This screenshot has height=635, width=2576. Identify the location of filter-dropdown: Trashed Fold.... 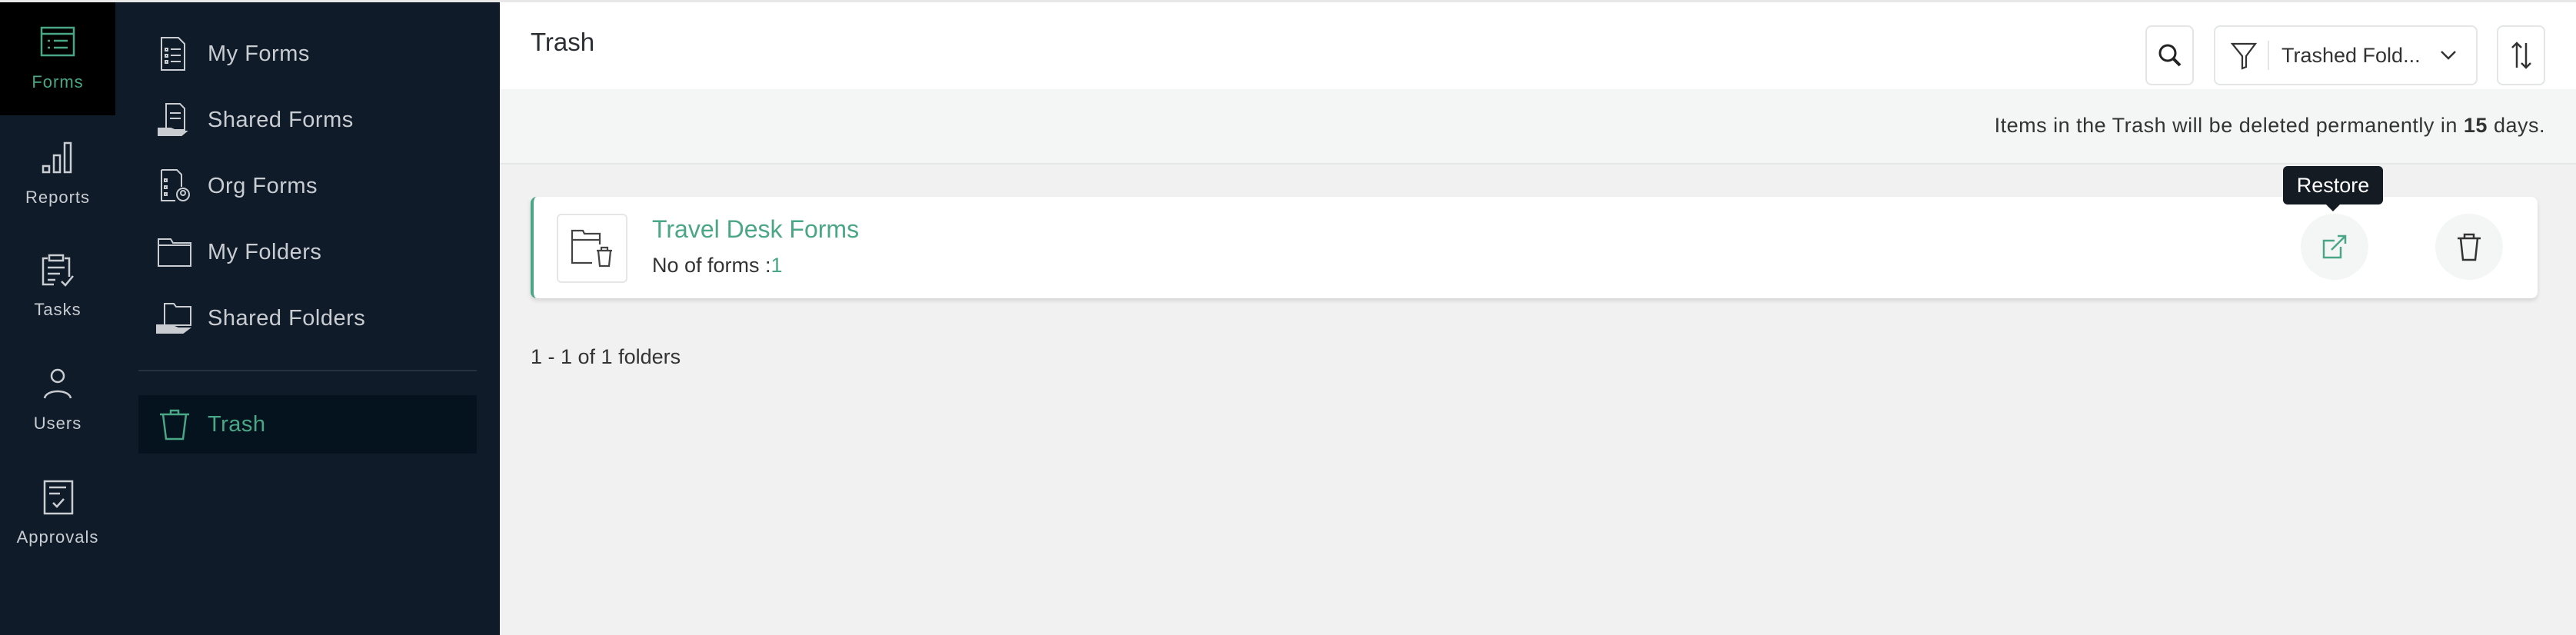
(2346, 55).